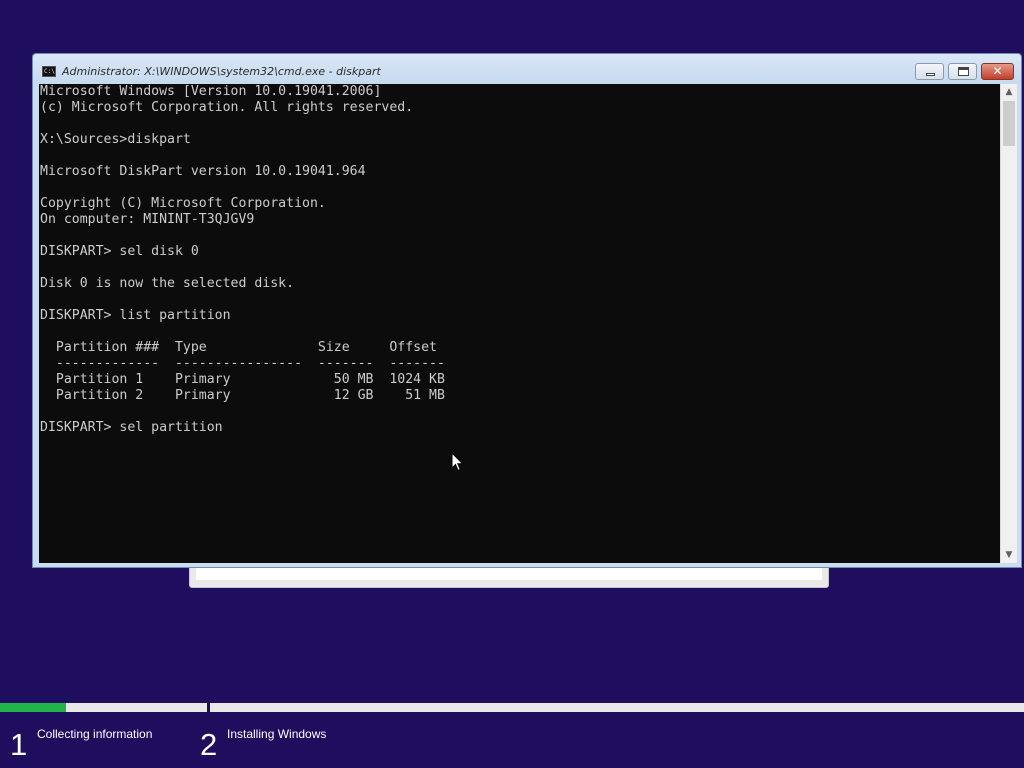  I want to click on step-1-progress, so click(103, 707).